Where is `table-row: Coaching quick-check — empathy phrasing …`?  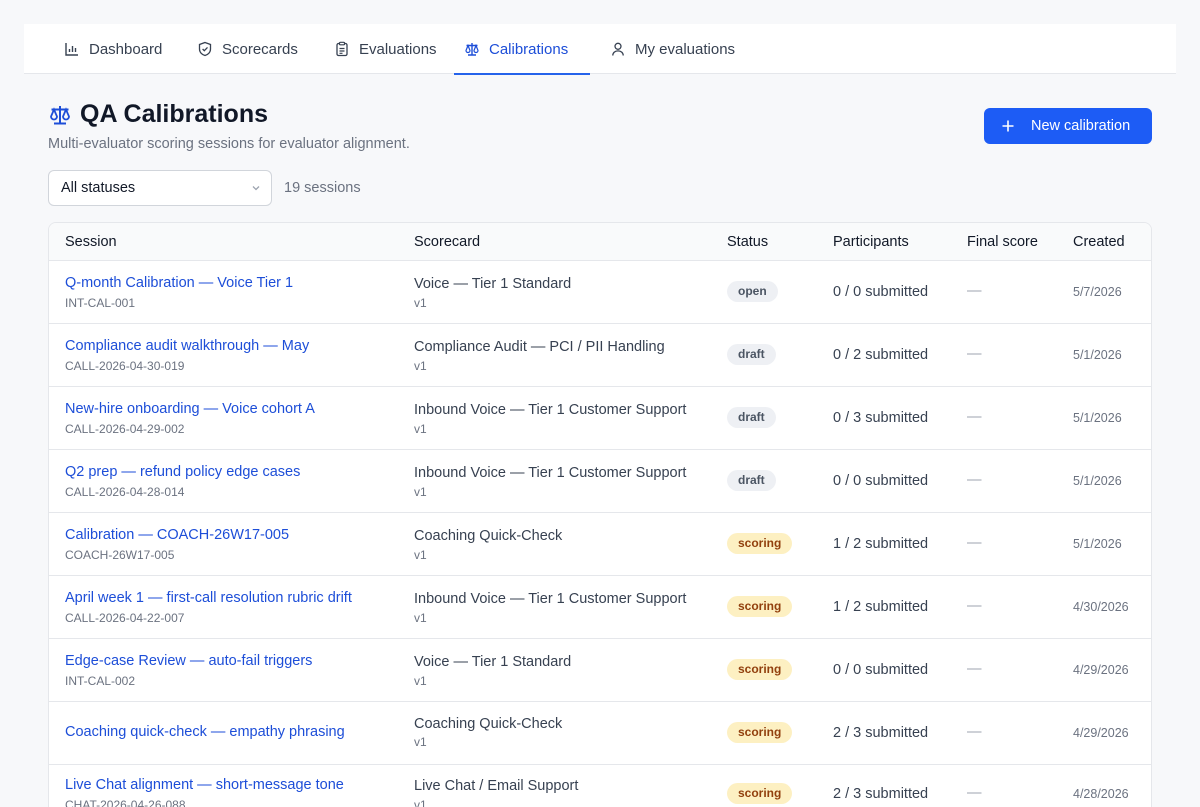 table-row: Coaching quick-check — empathy phrasing … is located at coordinates (600, 733).